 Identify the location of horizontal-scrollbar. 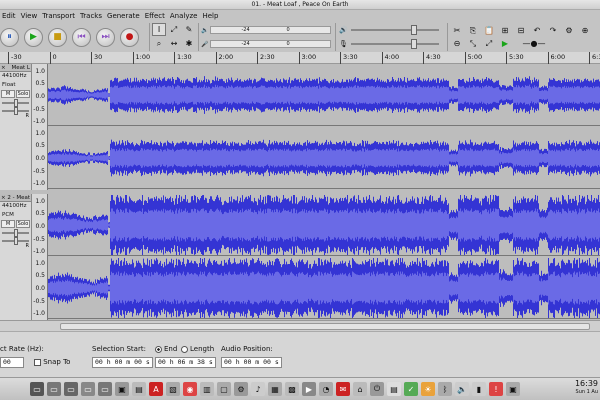
(300, 325).